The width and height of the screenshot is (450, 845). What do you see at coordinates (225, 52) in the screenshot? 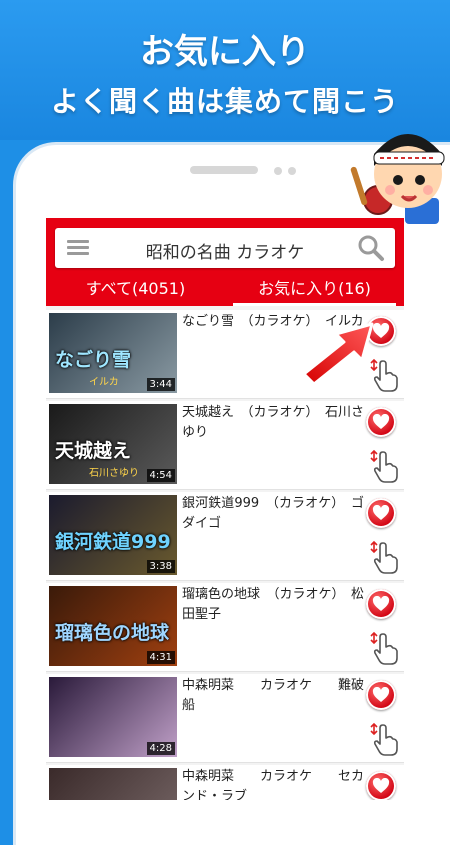
I see `promo-headline: お気に入り` at bounding box center [225, 52].